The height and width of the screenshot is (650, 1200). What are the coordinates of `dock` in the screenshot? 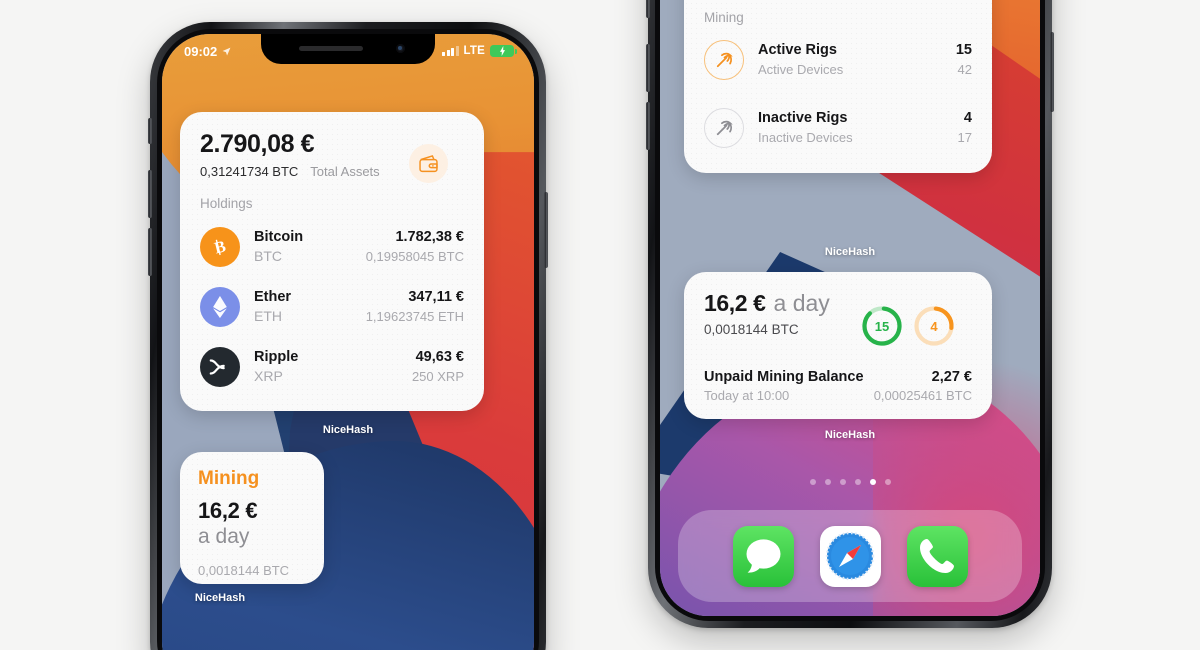 It's located at (850, 556).